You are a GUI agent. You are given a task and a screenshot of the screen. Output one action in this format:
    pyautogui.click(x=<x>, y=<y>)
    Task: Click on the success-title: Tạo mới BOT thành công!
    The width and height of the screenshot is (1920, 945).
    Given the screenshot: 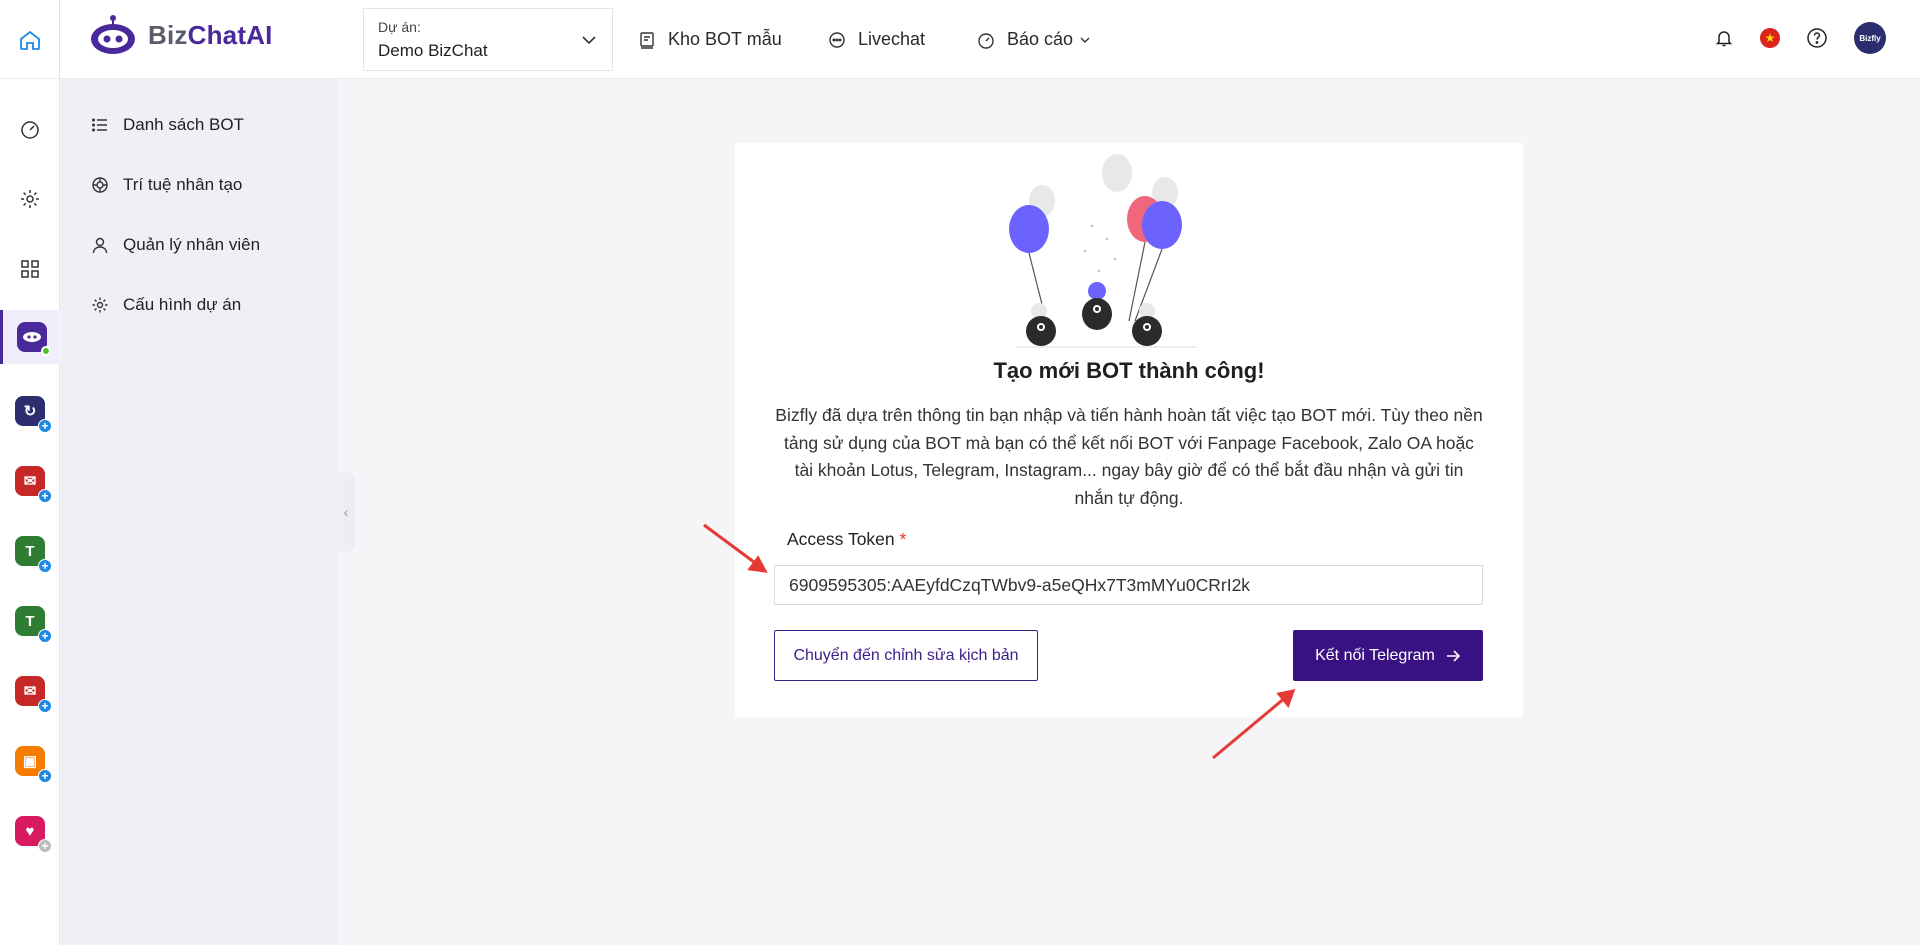 What is the action you would take?
    pyautogui.click(x=1129, y=370)
    